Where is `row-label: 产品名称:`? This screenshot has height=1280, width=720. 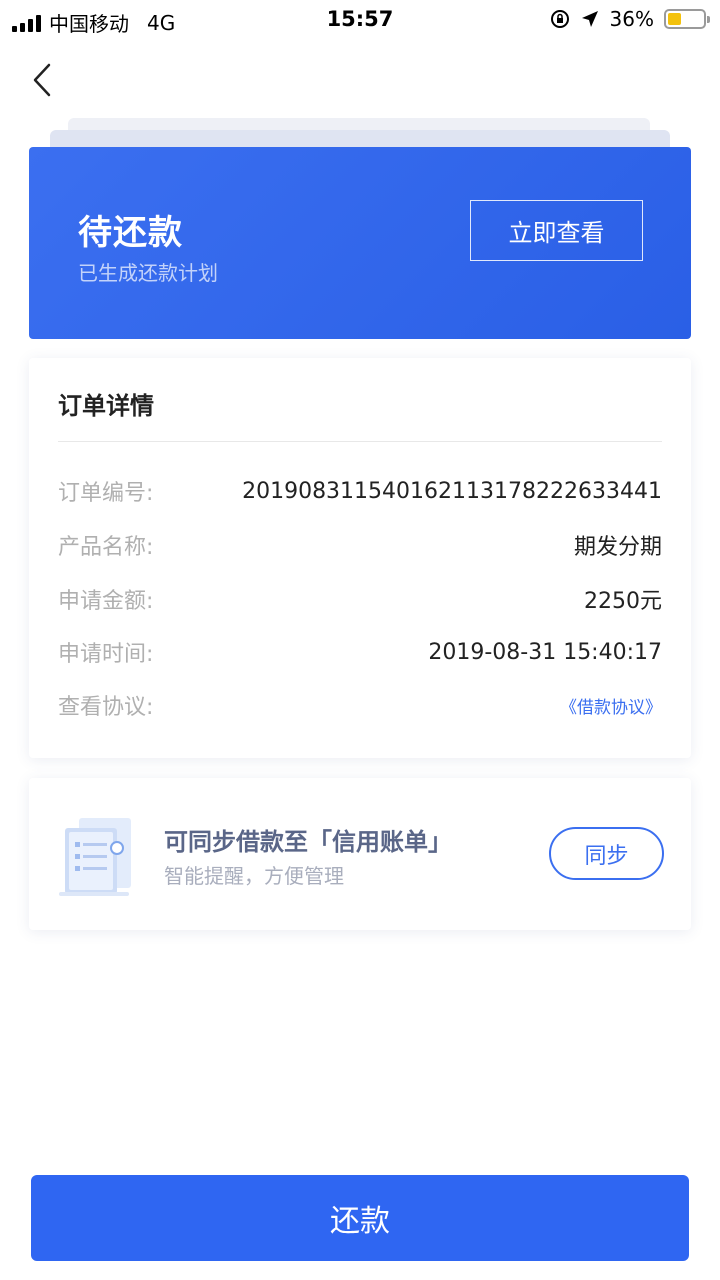 row-label: 产品名称: is located at coordinates (106, 547).